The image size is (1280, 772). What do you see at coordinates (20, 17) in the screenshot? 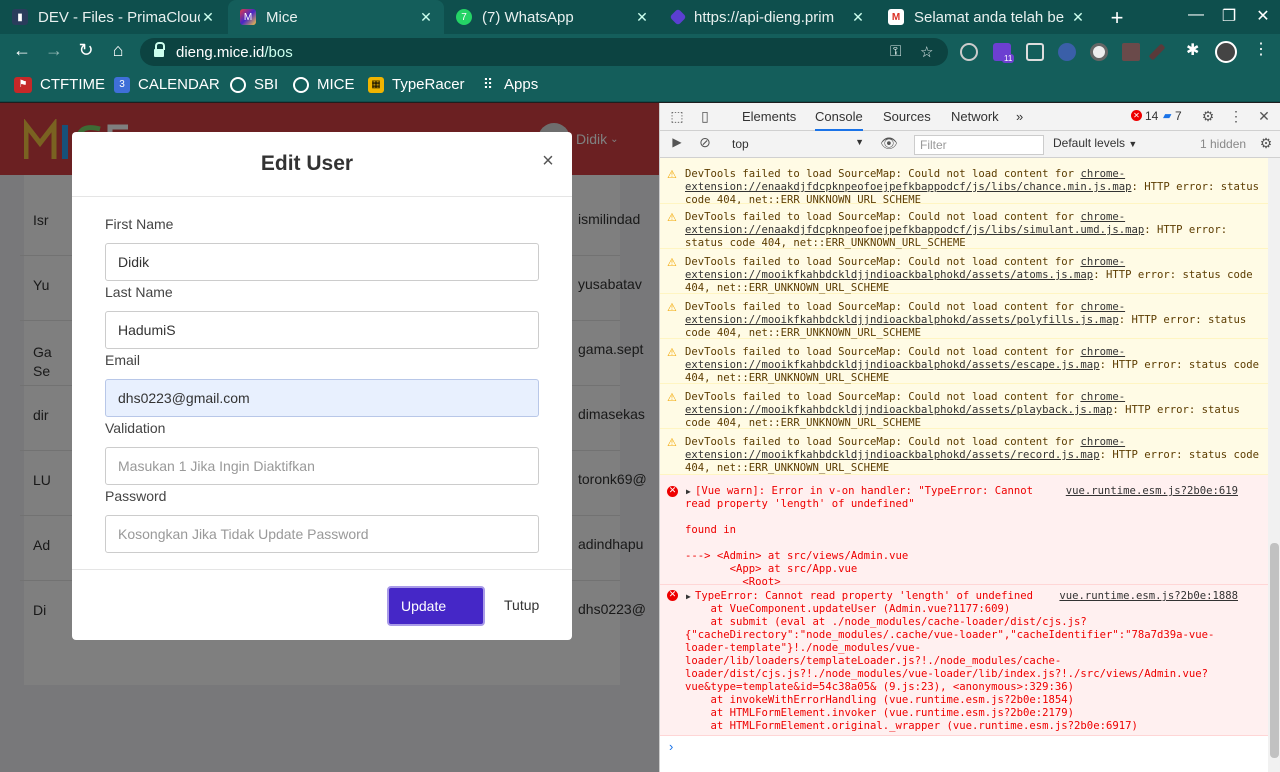
I see `primacloud-icon: ▮` at bounding box center [20, 17].